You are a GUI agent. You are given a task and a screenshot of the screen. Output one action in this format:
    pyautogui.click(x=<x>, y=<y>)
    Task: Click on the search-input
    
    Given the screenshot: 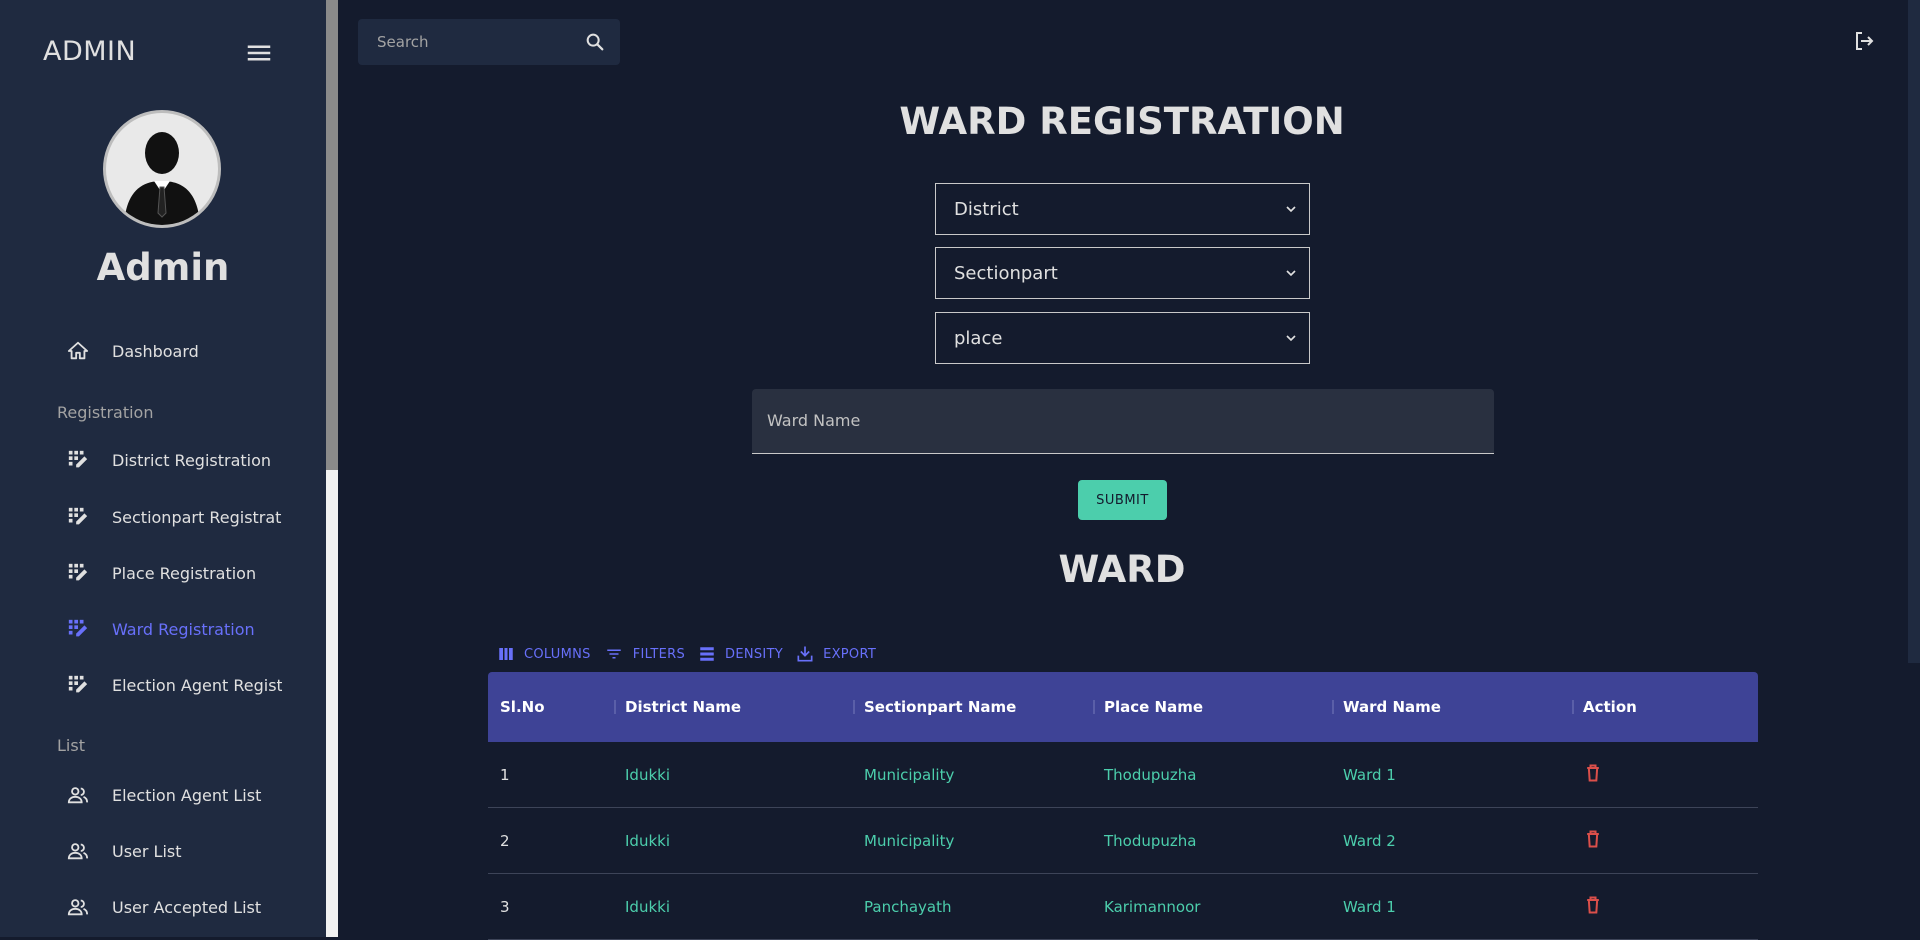 What is the action you would take?
    pyautogui.click(x=468, y=42)
    